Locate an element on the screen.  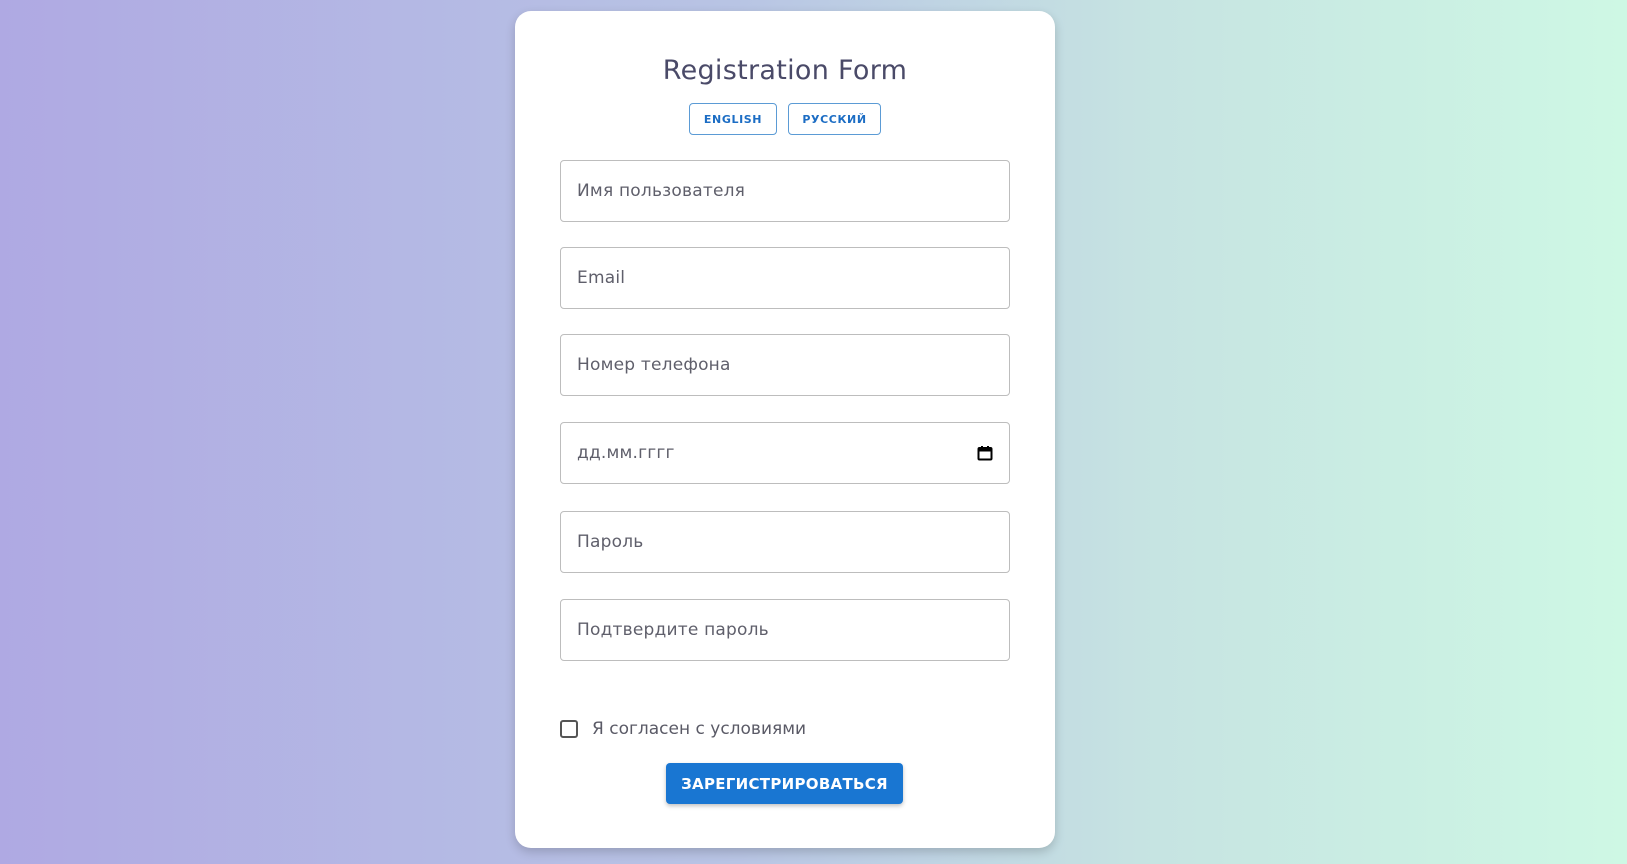
phone-field: Номер телефона is located at coordinates (785, 365).